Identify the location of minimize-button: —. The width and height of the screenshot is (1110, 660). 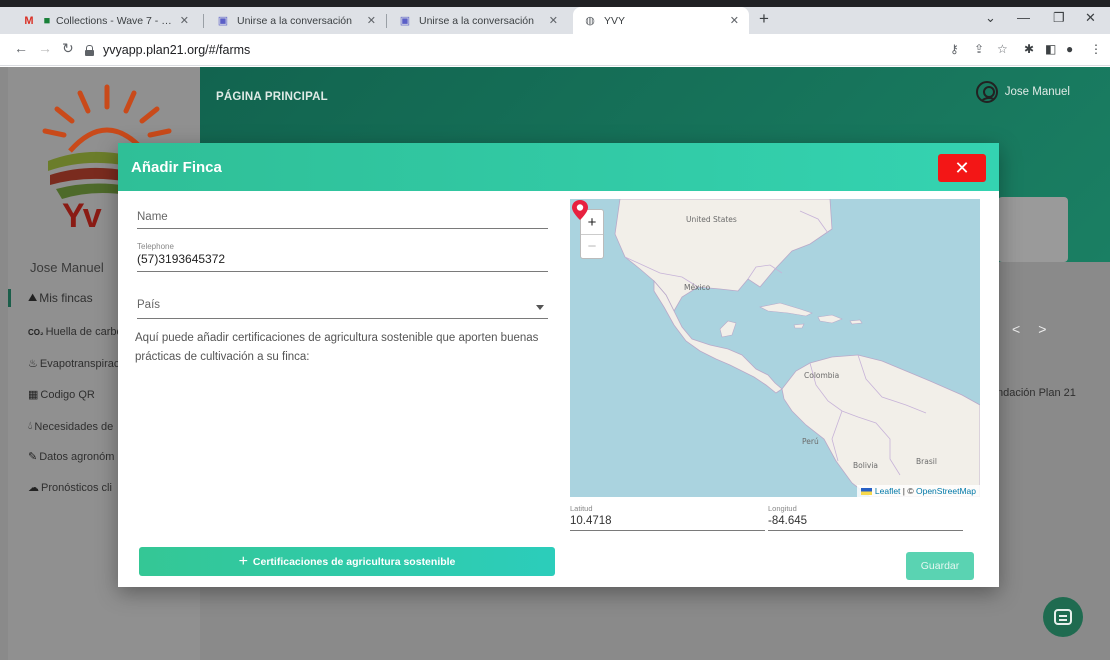
(1023, 17).